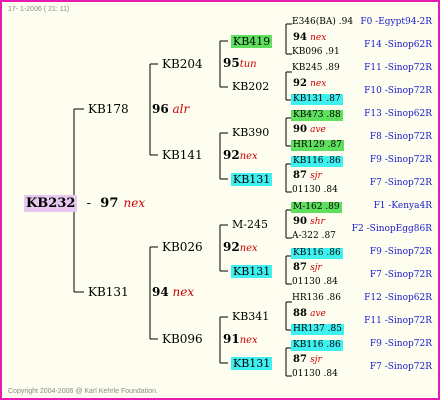  I want to click on pedigree-label: F2 -SinopEgg86R, so click(391, 229).